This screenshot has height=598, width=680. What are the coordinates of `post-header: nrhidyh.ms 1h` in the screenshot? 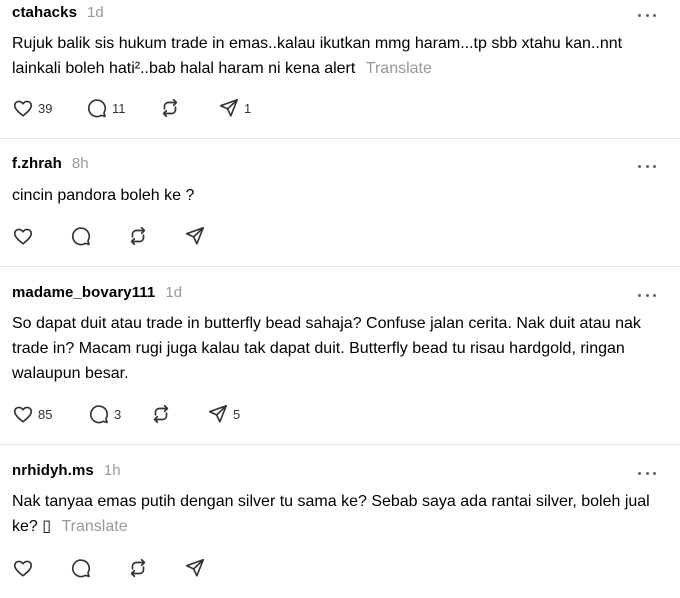 It's located at (66, 473).